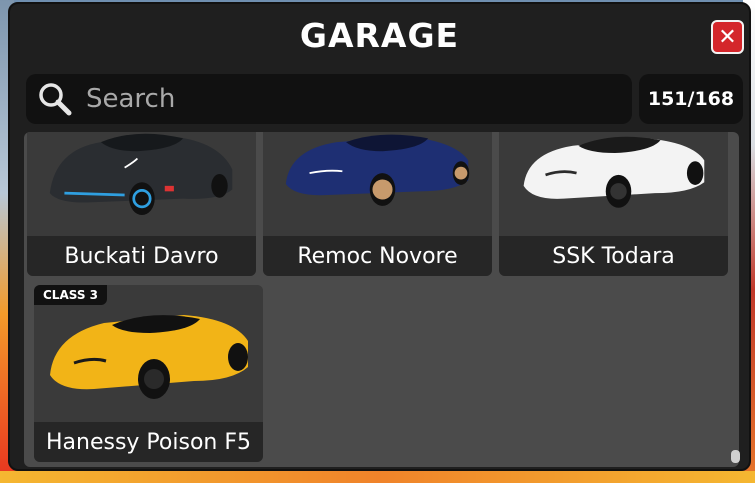 The width and height of the screenshot is (755, 483). I want to click on vehicle-name: Buckati Davro, so click(141, 256).